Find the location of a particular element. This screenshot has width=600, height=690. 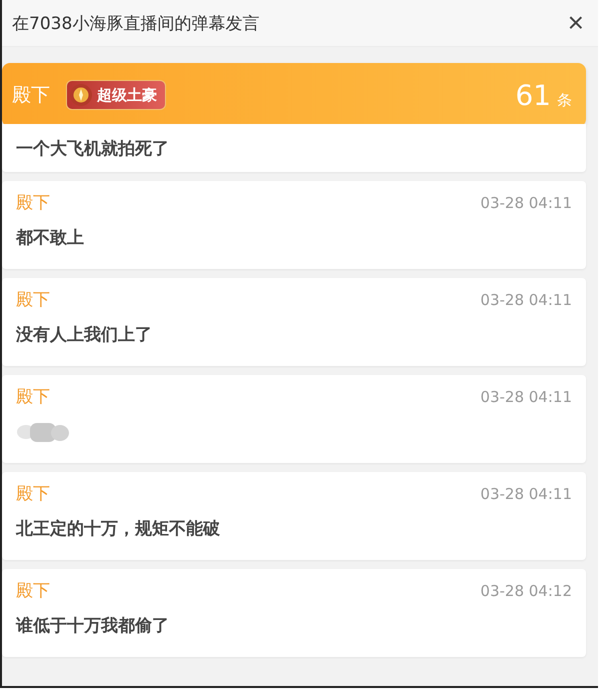

count-unit: 条 is located at coordinates (564, 100).